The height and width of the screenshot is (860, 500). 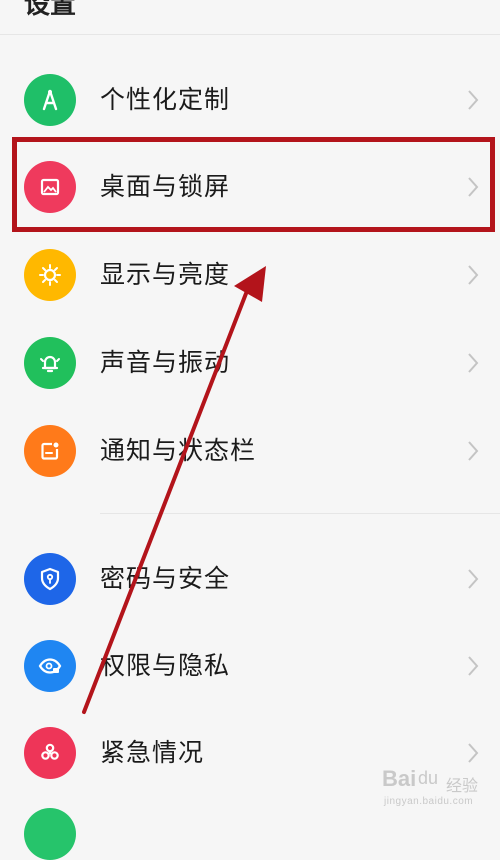 I want to click on notification-icon, so click(x=50, y=451).